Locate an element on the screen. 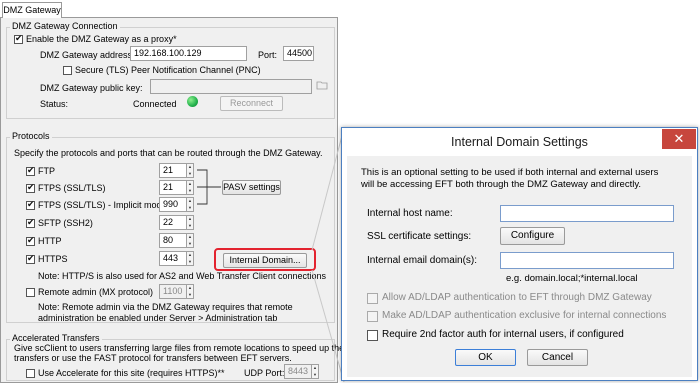  pasv-bracket is located at coordinates (209, 187).